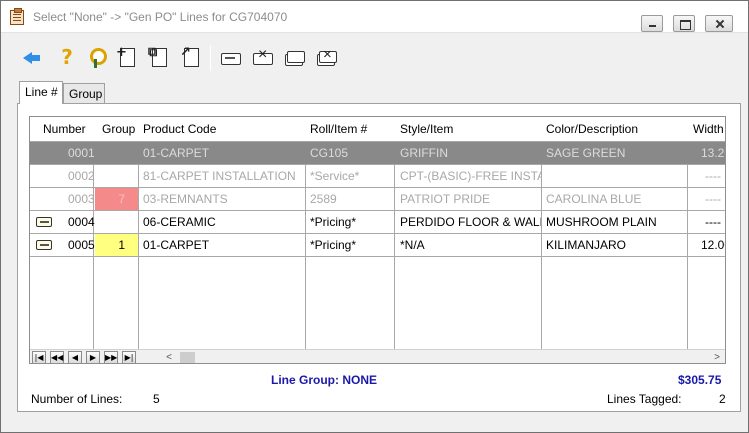  What do you see at coordinates (262, 57) in the screenshot?
I see `untag-icon` at bounding box center [262, 57].